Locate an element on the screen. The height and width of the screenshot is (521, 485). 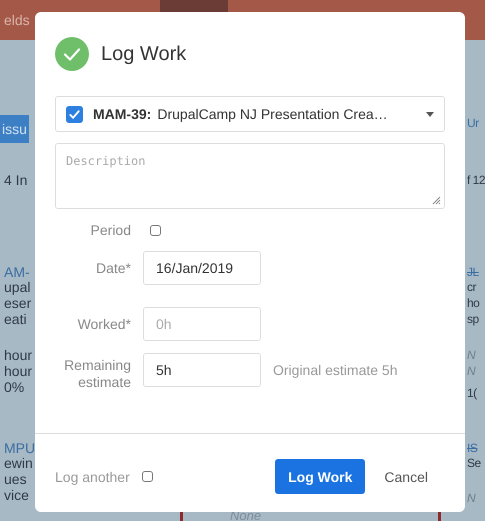
background-text: ewin is located at coordinates (18, 463).